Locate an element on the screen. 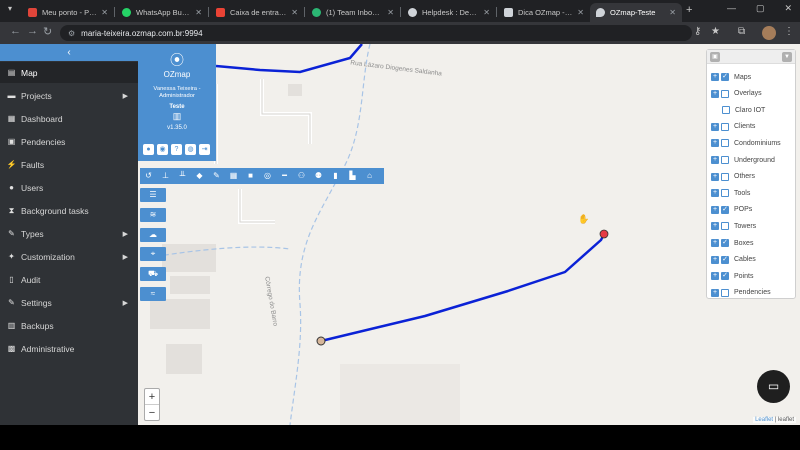  back-arrow-icon: ← is located at coordinates (15, 31).